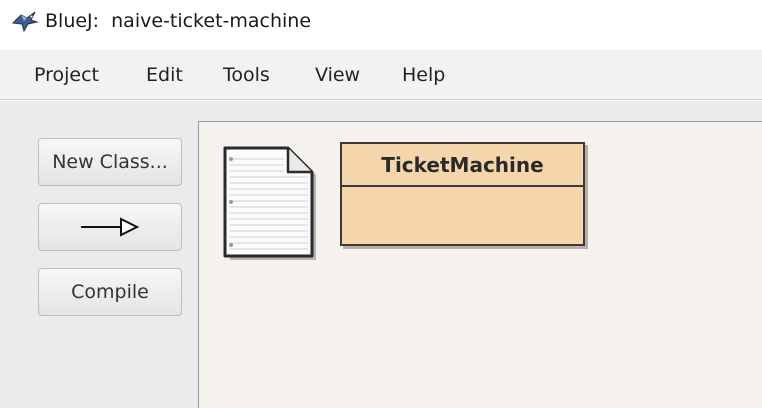  What do you see at coordinates (381, 25) in the screenshot?
I see `title-bar: BlueJ: naive-ticket-machine` at bounding box center [381, 25].